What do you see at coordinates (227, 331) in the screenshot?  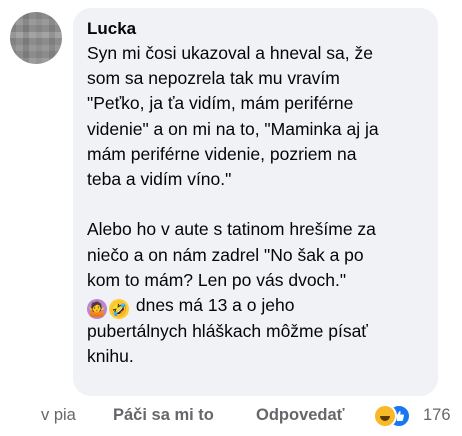 I see `comment-line: pubertálnych hláškach môžme písať` at bounding box center [227, 331].